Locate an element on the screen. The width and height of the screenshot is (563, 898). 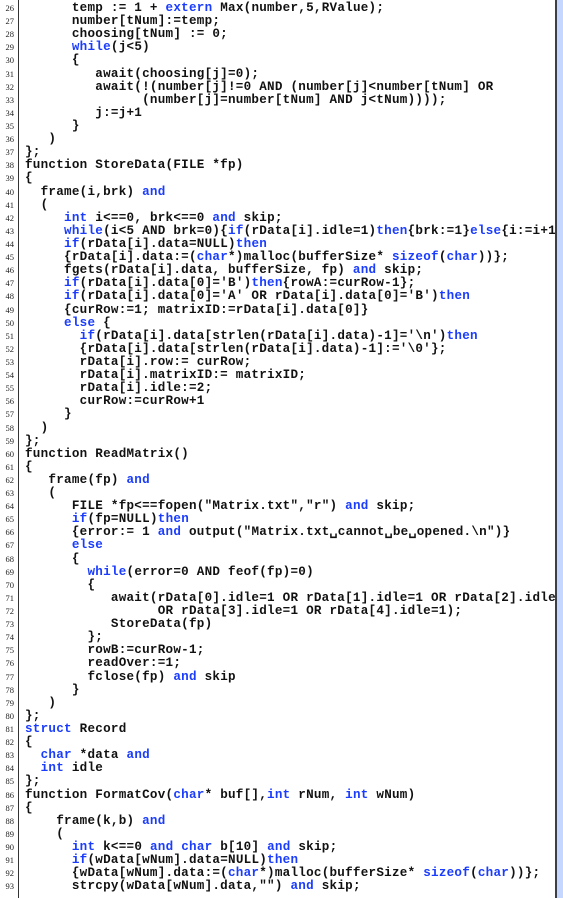
code-text: strcpy(wData[wNum].data,"") and skip; is located at coordinates (193, 886).